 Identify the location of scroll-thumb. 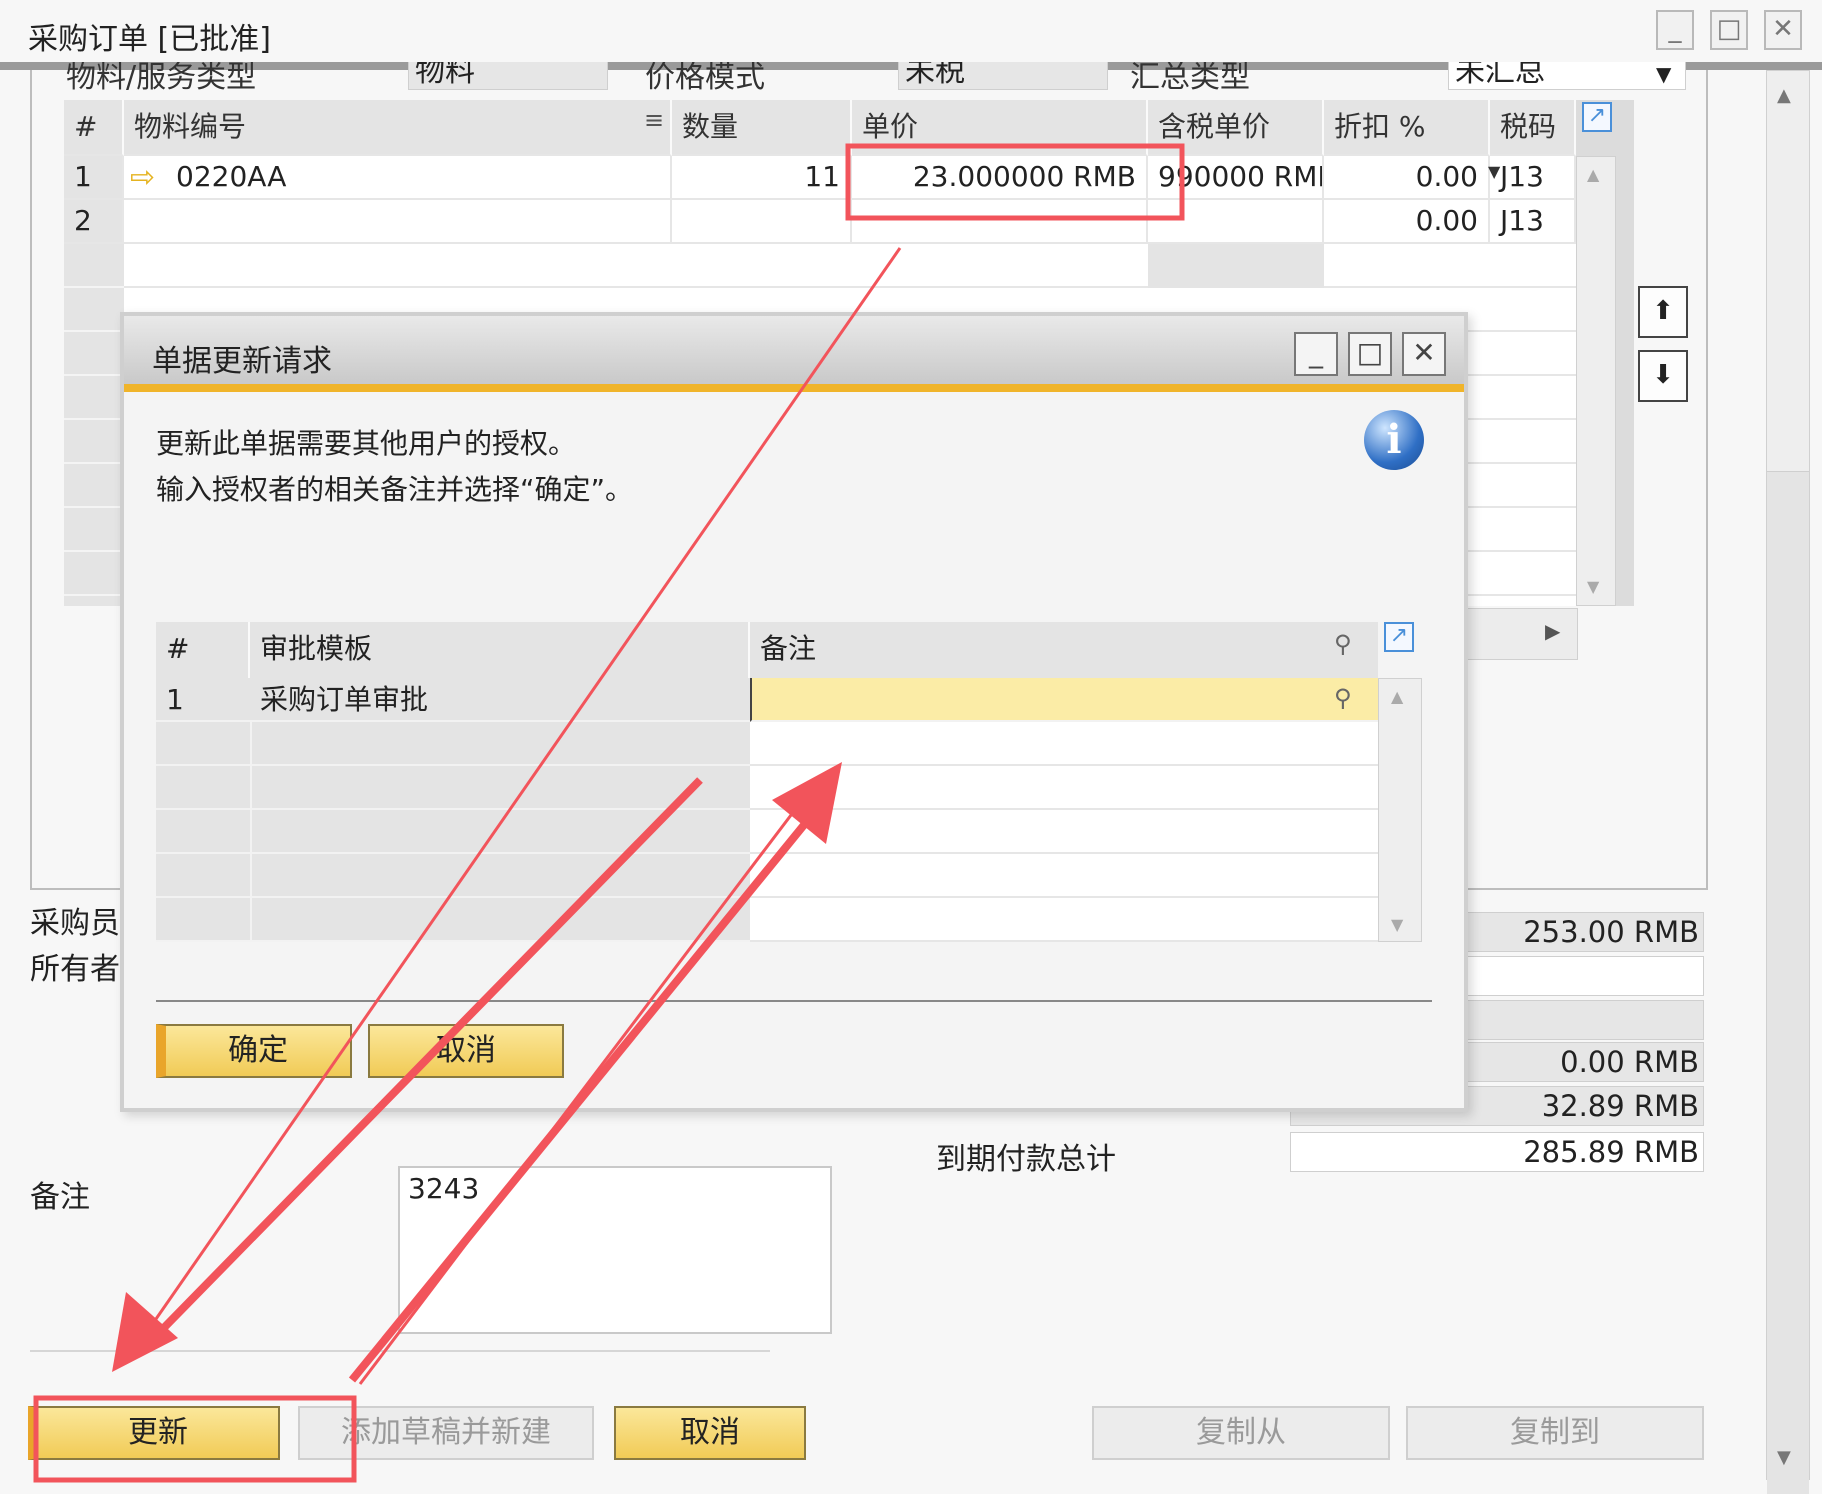
(1788, 982).